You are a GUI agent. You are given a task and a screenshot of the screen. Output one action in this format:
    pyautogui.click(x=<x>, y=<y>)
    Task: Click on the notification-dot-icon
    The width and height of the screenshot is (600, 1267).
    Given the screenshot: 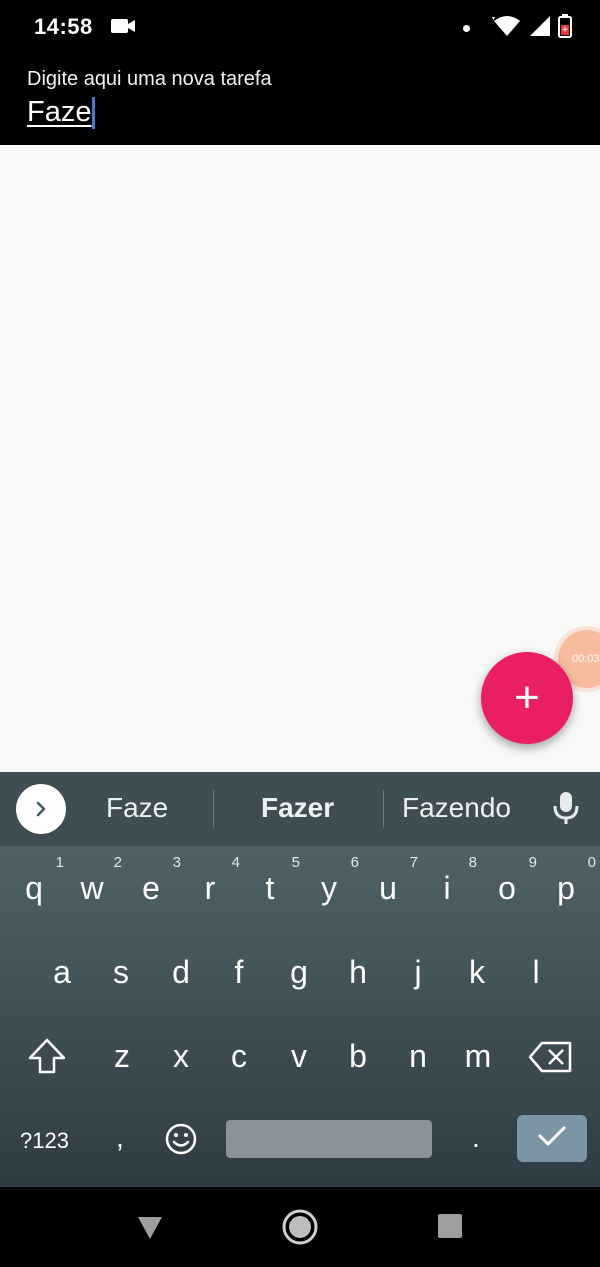 What is the action you would take?
    pyautogui.click(x=466, y=28)
    